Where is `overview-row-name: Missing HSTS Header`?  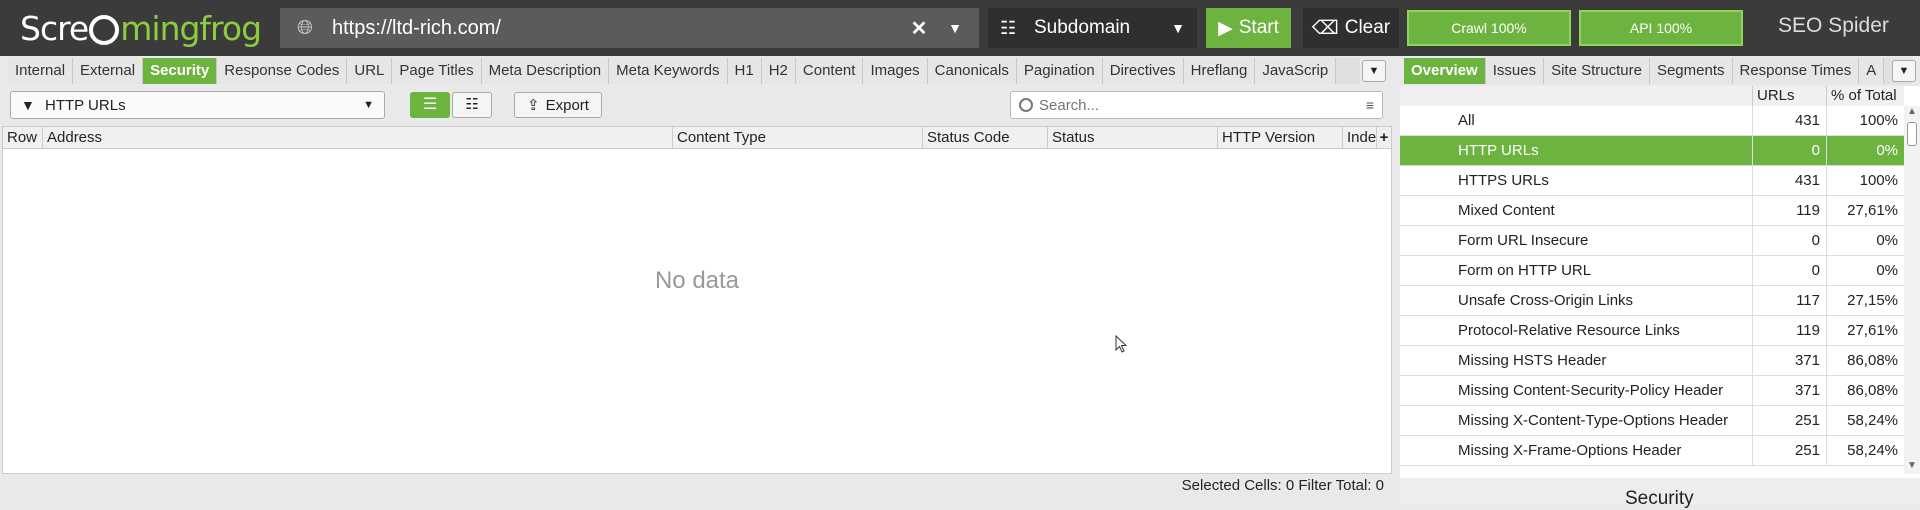
overview-row-name: Missing HSTS Header is located at coordinates (1532, 360).